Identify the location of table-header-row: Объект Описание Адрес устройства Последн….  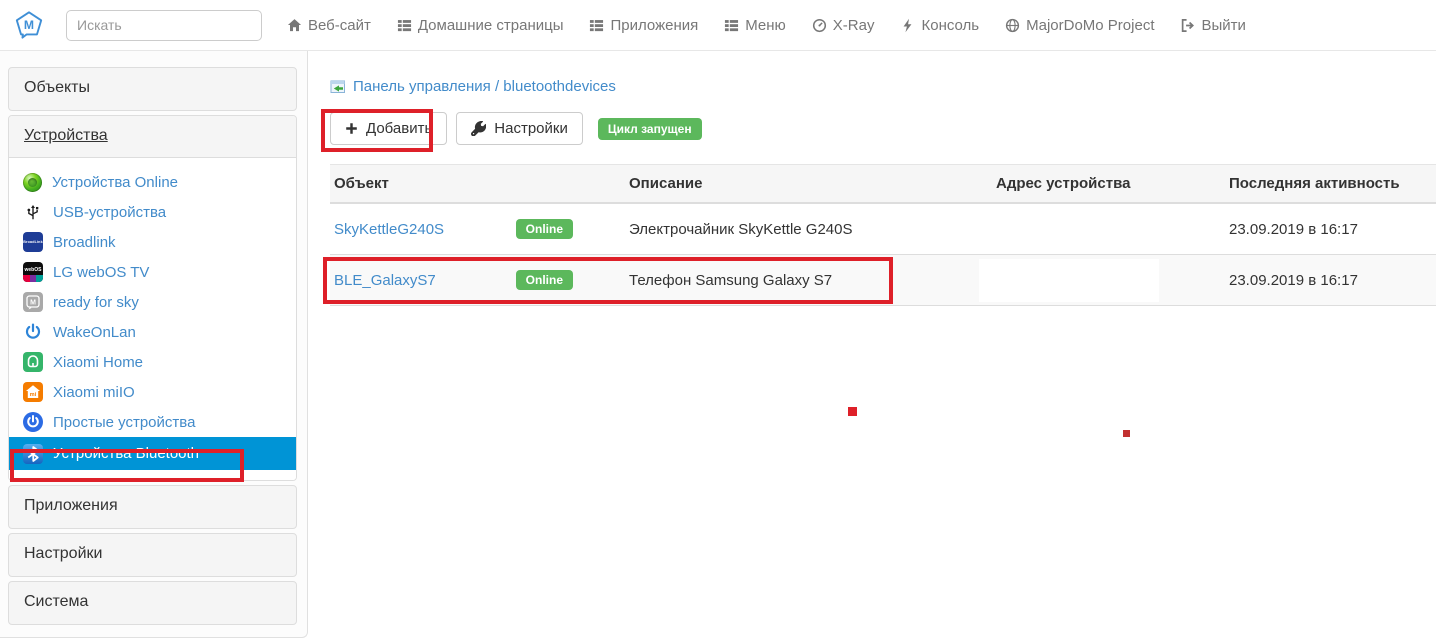
(883, 184).